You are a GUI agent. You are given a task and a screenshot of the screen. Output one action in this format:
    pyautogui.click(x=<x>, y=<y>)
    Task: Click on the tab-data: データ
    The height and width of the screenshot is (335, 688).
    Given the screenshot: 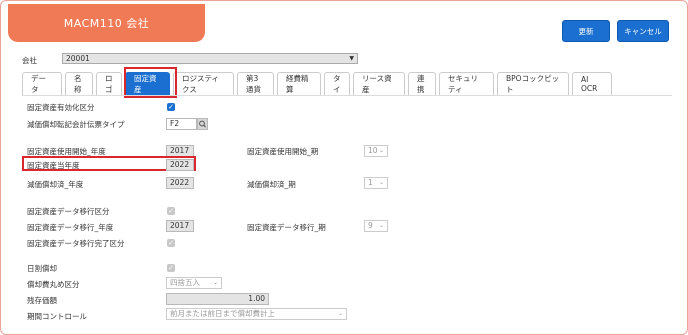 What is the action you would take?
    pyautogui.click(x=42, y=83)
    